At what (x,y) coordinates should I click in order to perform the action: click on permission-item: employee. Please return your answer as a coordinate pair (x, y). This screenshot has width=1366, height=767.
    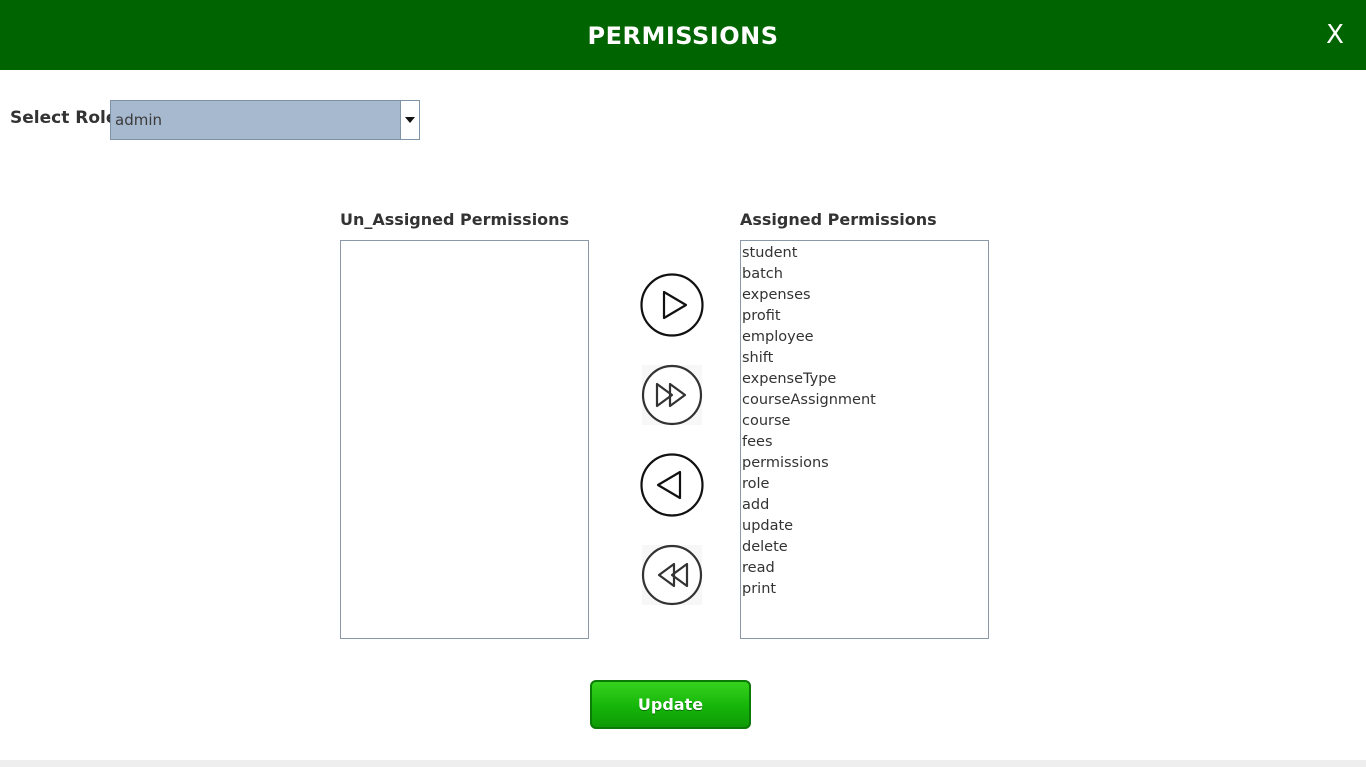
    Looking at the image, I should click on (864, 337).